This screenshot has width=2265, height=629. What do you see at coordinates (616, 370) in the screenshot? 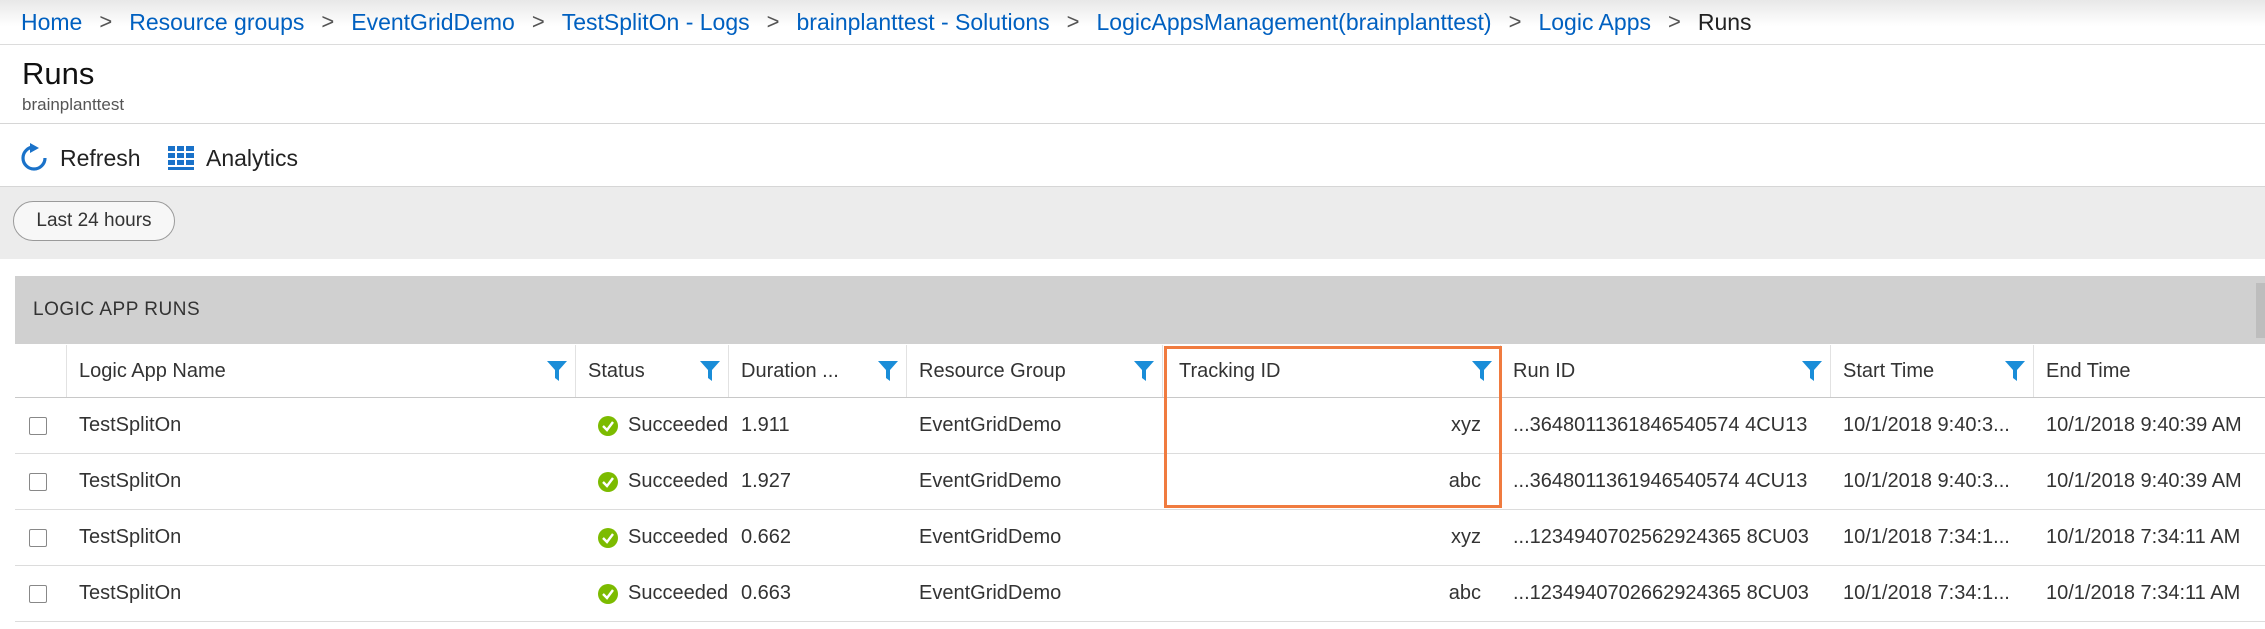
I see `column-label: Status` at bounding box center [616, 370].